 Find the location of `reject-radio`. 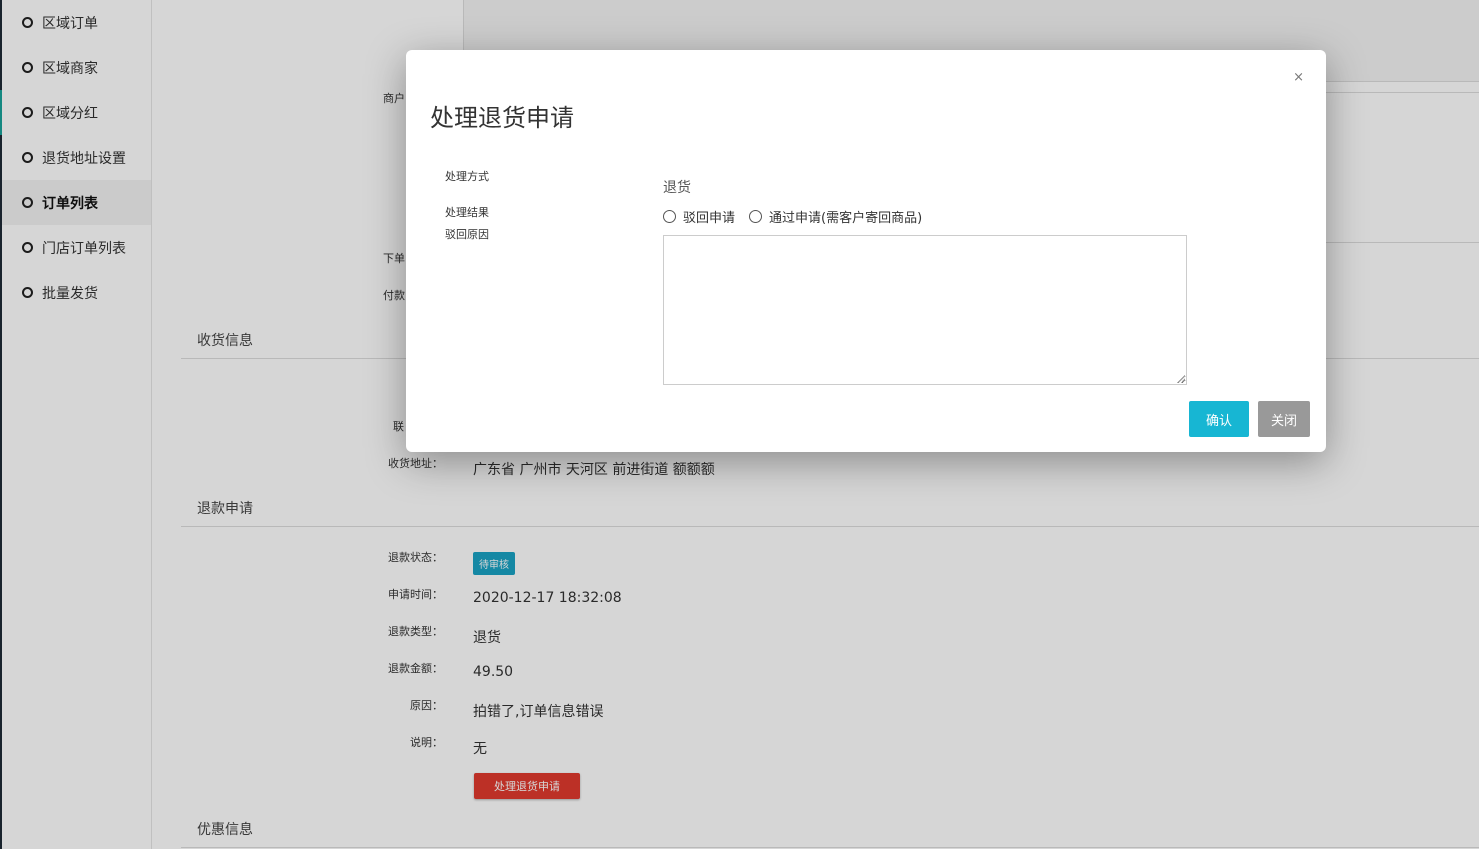

reject-radio is located at coordinates (669, 216).